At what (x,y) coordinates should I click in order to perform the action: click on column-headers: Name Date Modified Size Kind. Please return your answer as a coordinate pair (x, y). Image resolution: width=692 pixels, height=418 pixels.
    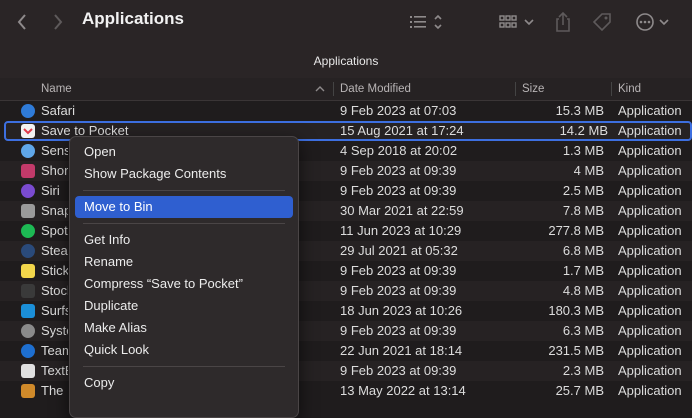
    Looking at the image, I should click on (346, 89).